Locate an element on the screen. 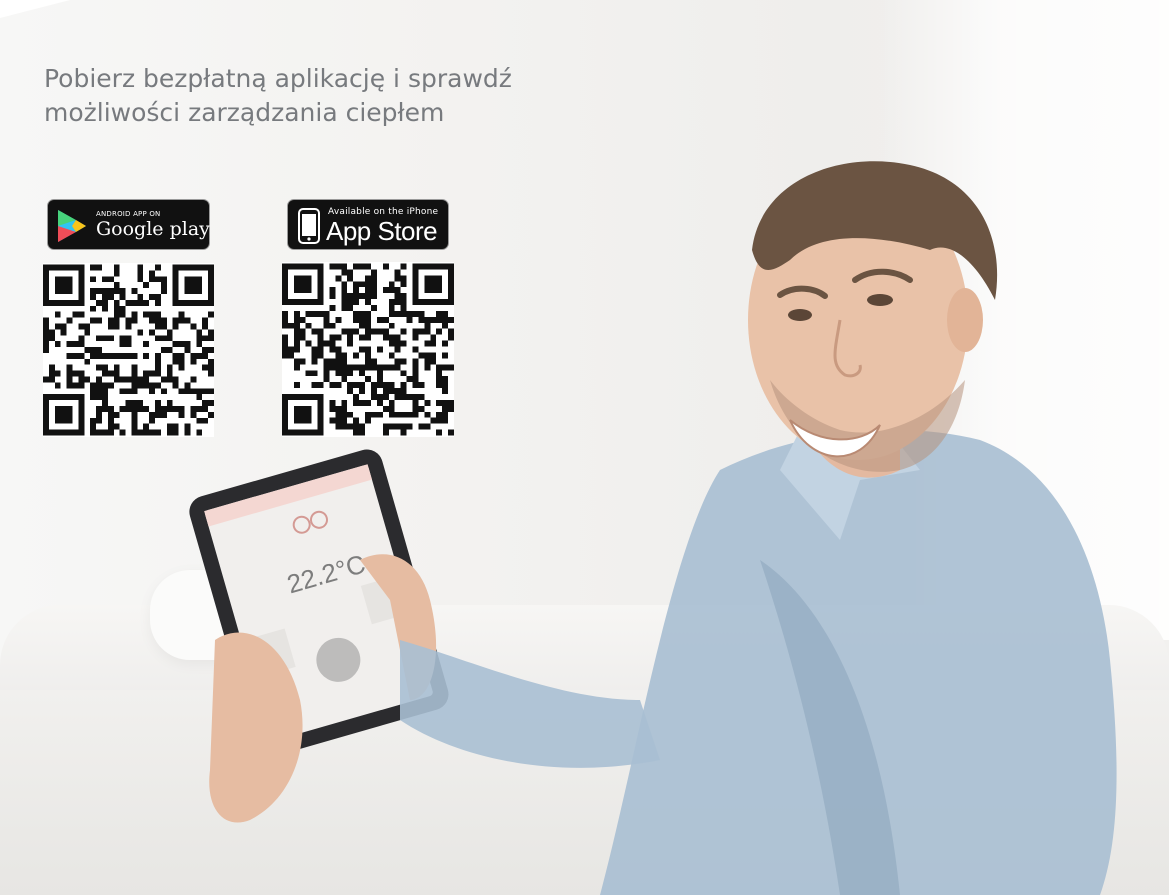 This screenshot has width=1169, height=895. app-store-qr-code is located at coordinates (368, 349).